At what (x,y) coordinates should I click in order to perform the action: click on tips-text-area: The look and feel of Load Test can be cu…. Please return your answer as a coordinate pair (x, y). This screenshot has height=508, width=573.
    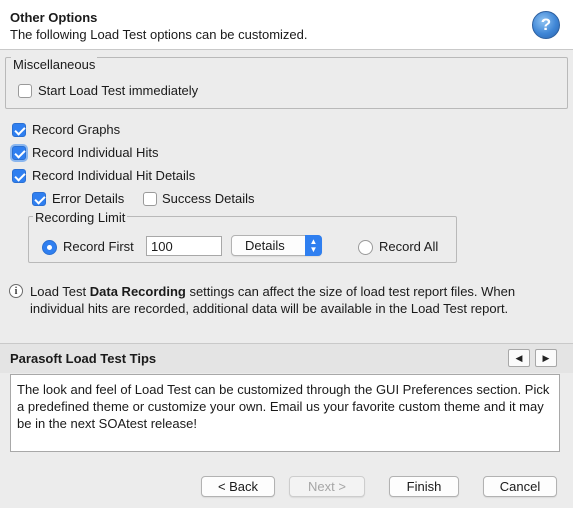
    Looking at the image, I should click on (285, 413).